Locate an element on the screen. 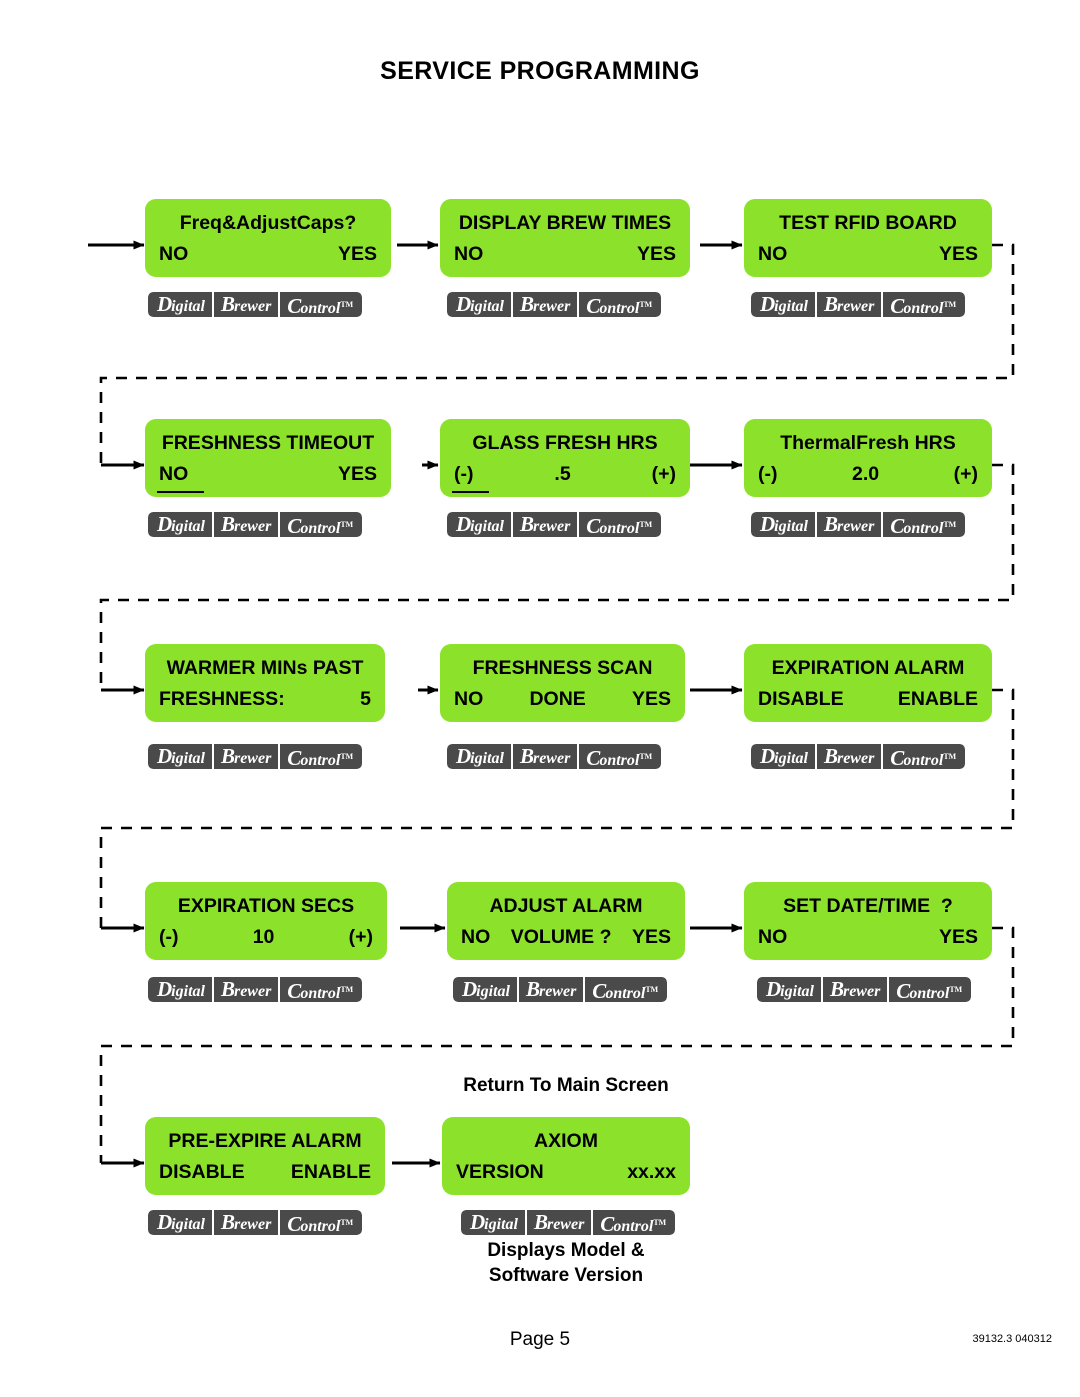  screen-set-date-time: SET DATE/TIME ? NO YES is located at coordinates (868, 921).